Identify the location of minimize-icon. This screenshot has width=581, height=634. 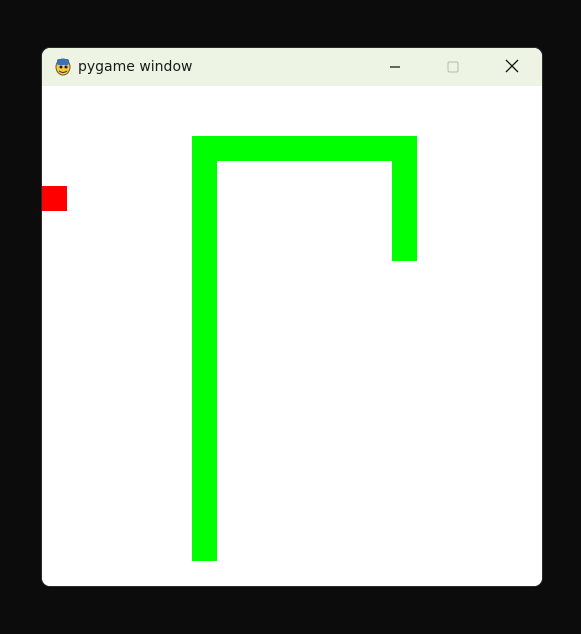
(395, 67).